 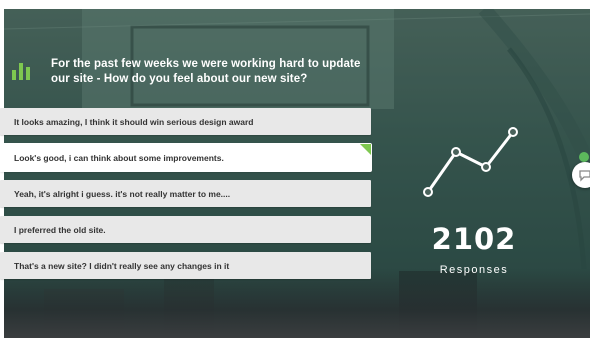 I want to click on answer-option: I preferred the old site., so click(x=185, y=229).